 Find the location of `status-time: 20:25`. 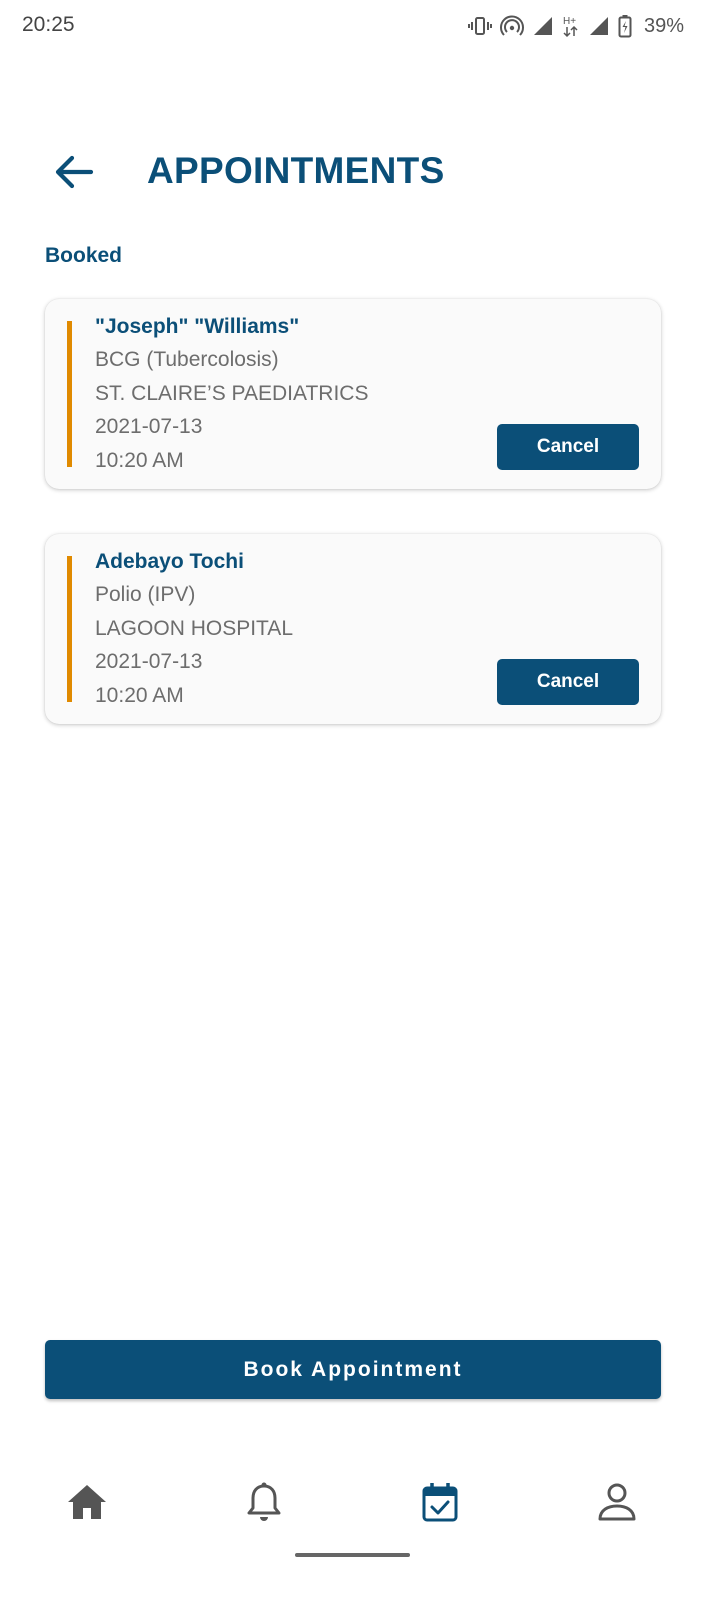

status-time: 20:25 is located at coordinates (48, 24).